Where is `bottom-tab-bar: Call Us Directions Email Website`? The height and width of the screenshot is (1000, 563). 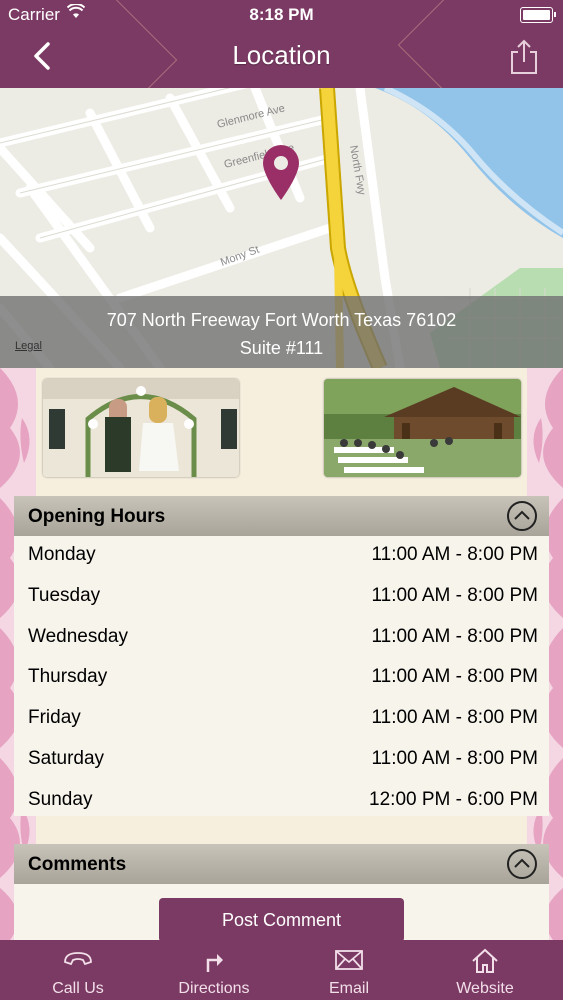 bottom-tab-bar: Call Us Directions Email Website is located at coordinates (281, 970).